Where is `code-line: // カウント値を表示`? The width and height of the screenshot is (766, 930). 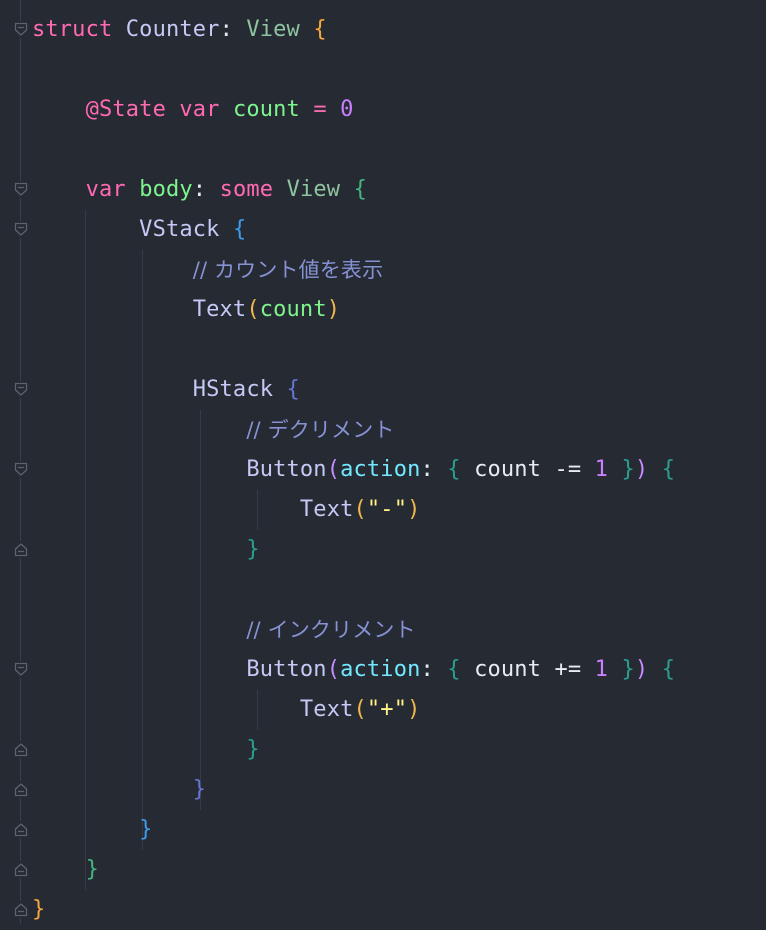
code-line: // カウント値を表示 is located at coordinates (207, 270).